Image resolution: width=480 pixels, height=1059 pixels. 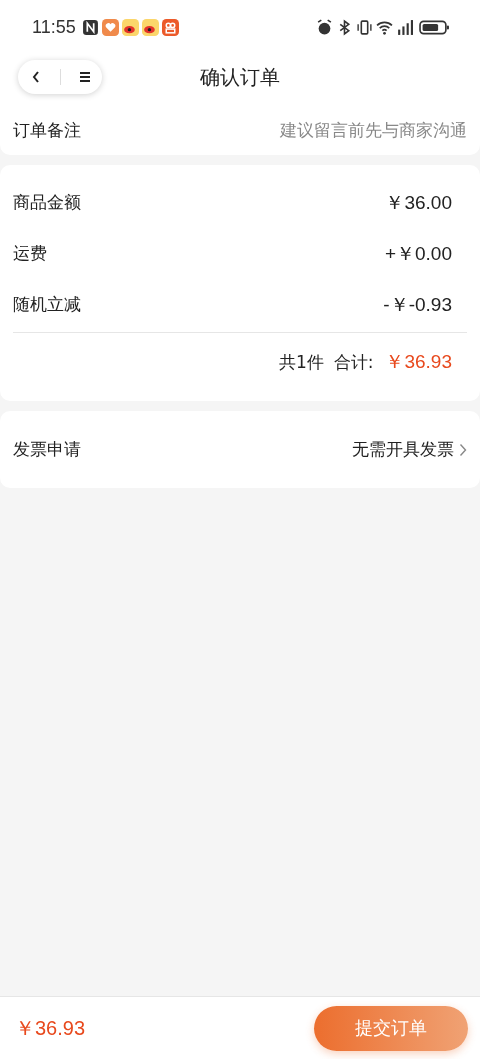 What do you see at coordinates (418, 202) in the screenshot?
I see `amount-value: ￥36.00` at bounding box center [418, 202].